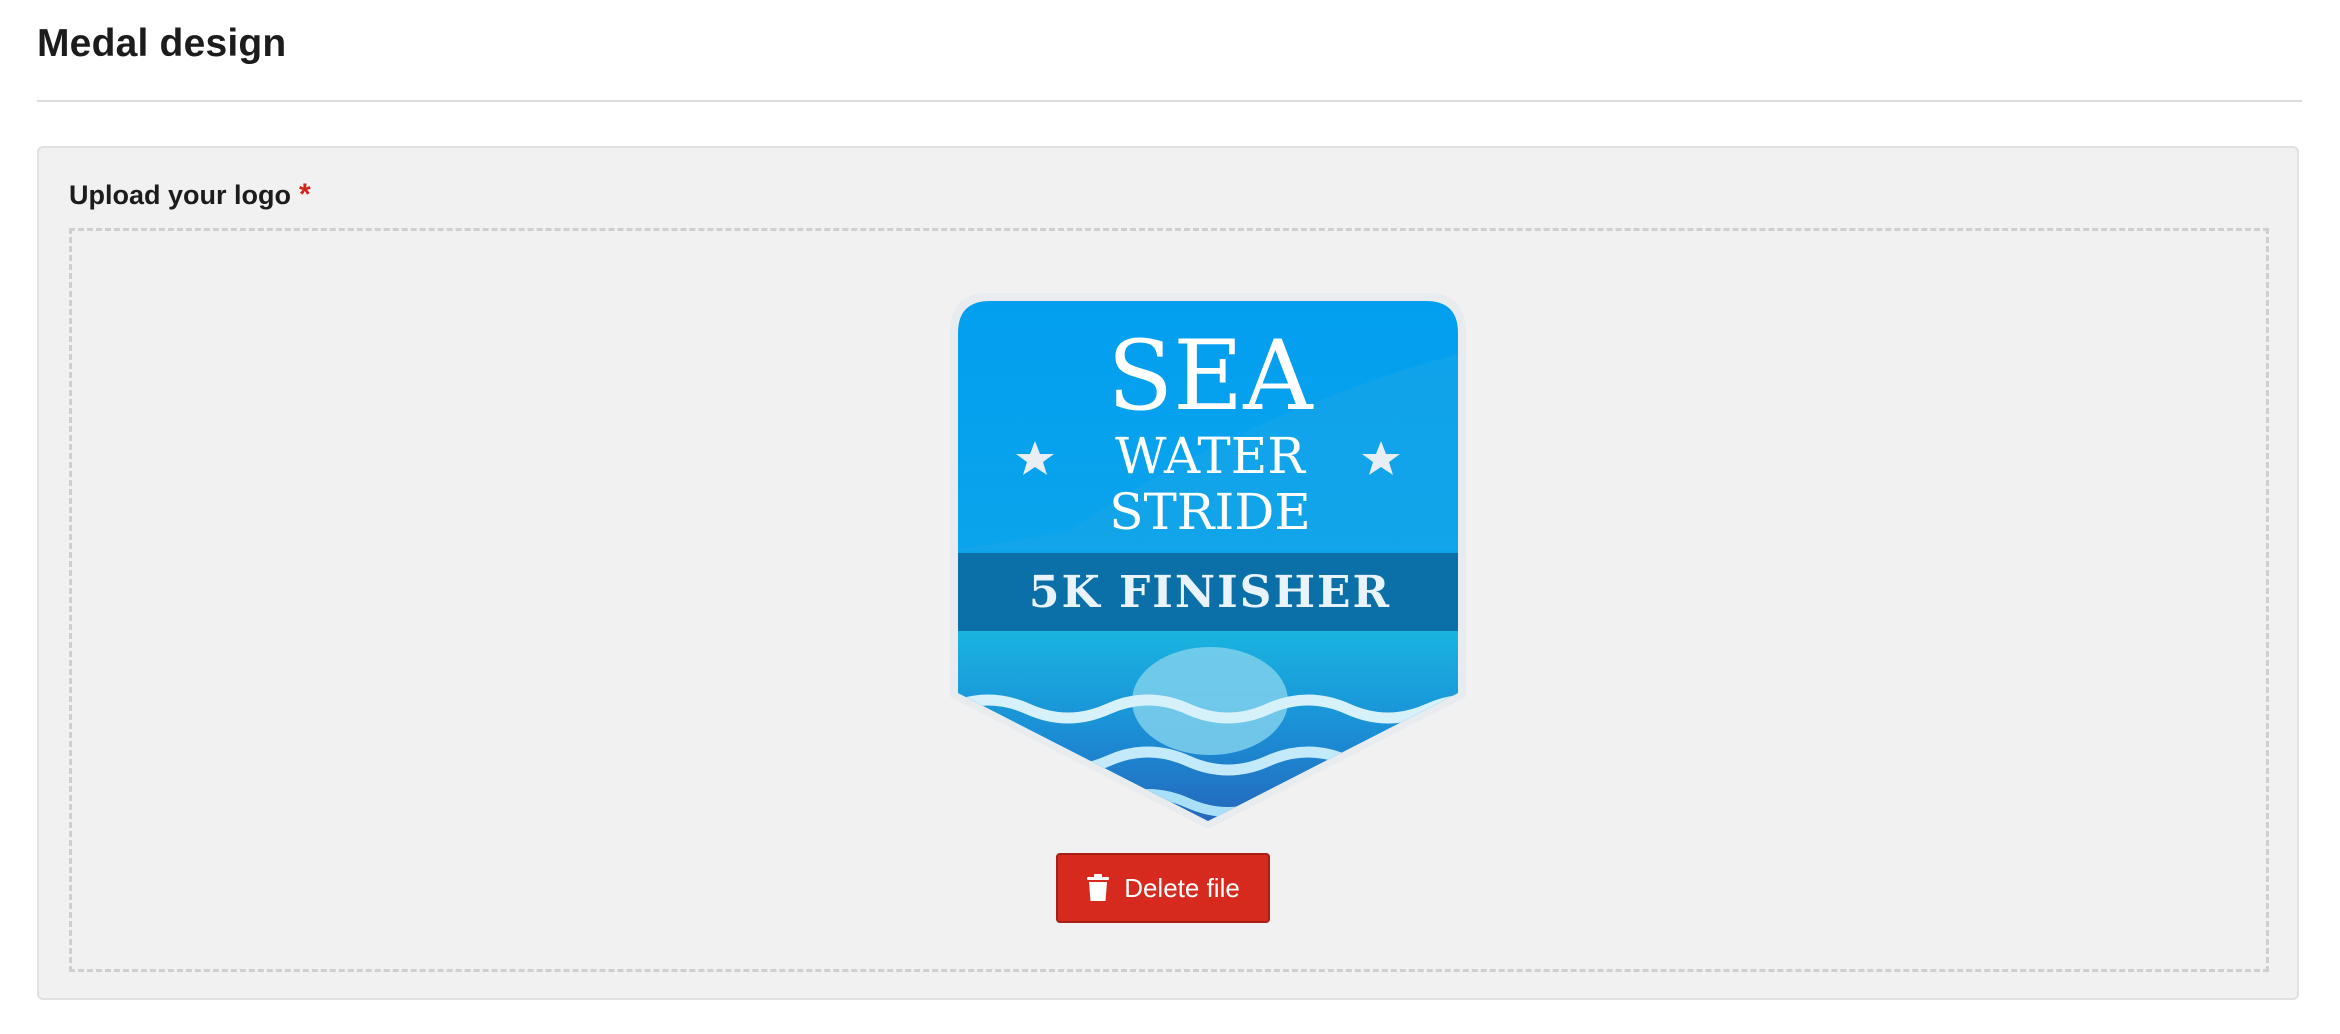 The image size is (2340, 1034). I want to click on medal-banner-text: 5K FINISHER, so click(1210, 592).